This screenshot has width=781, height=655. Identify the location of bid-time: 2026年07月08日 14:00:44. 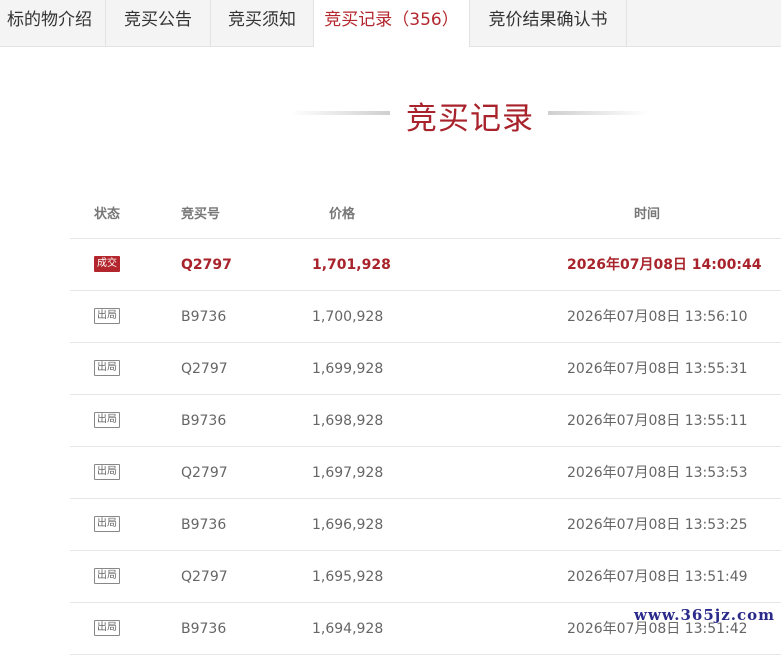
(664, 265).